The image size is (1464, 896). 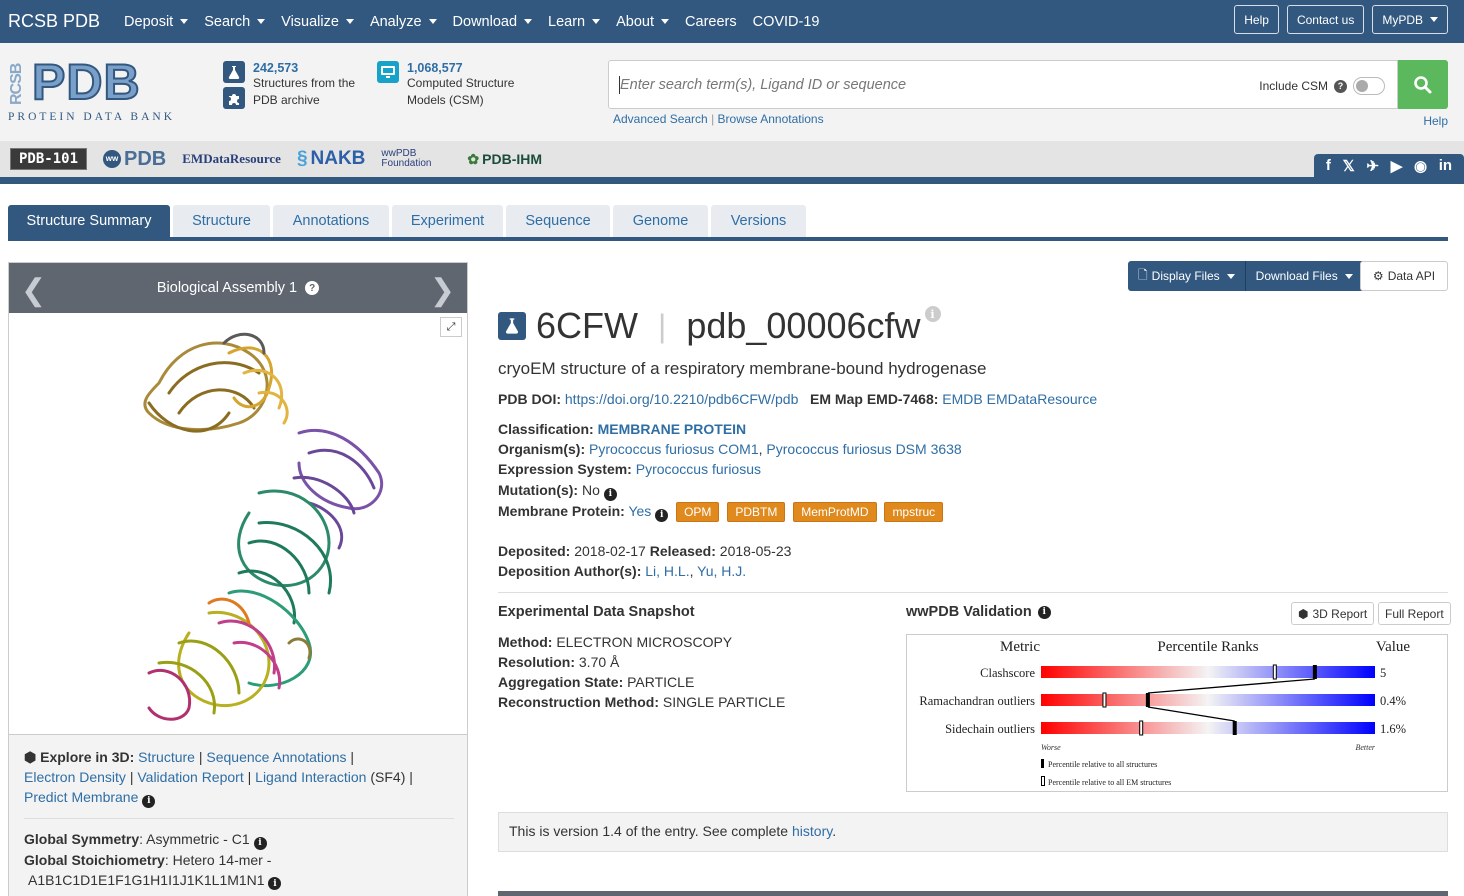 What do you see at coordinates (1410, 19) in the screenshot?
I see `mypdb-button: MyPDB` at bounding box center [1410, 19].